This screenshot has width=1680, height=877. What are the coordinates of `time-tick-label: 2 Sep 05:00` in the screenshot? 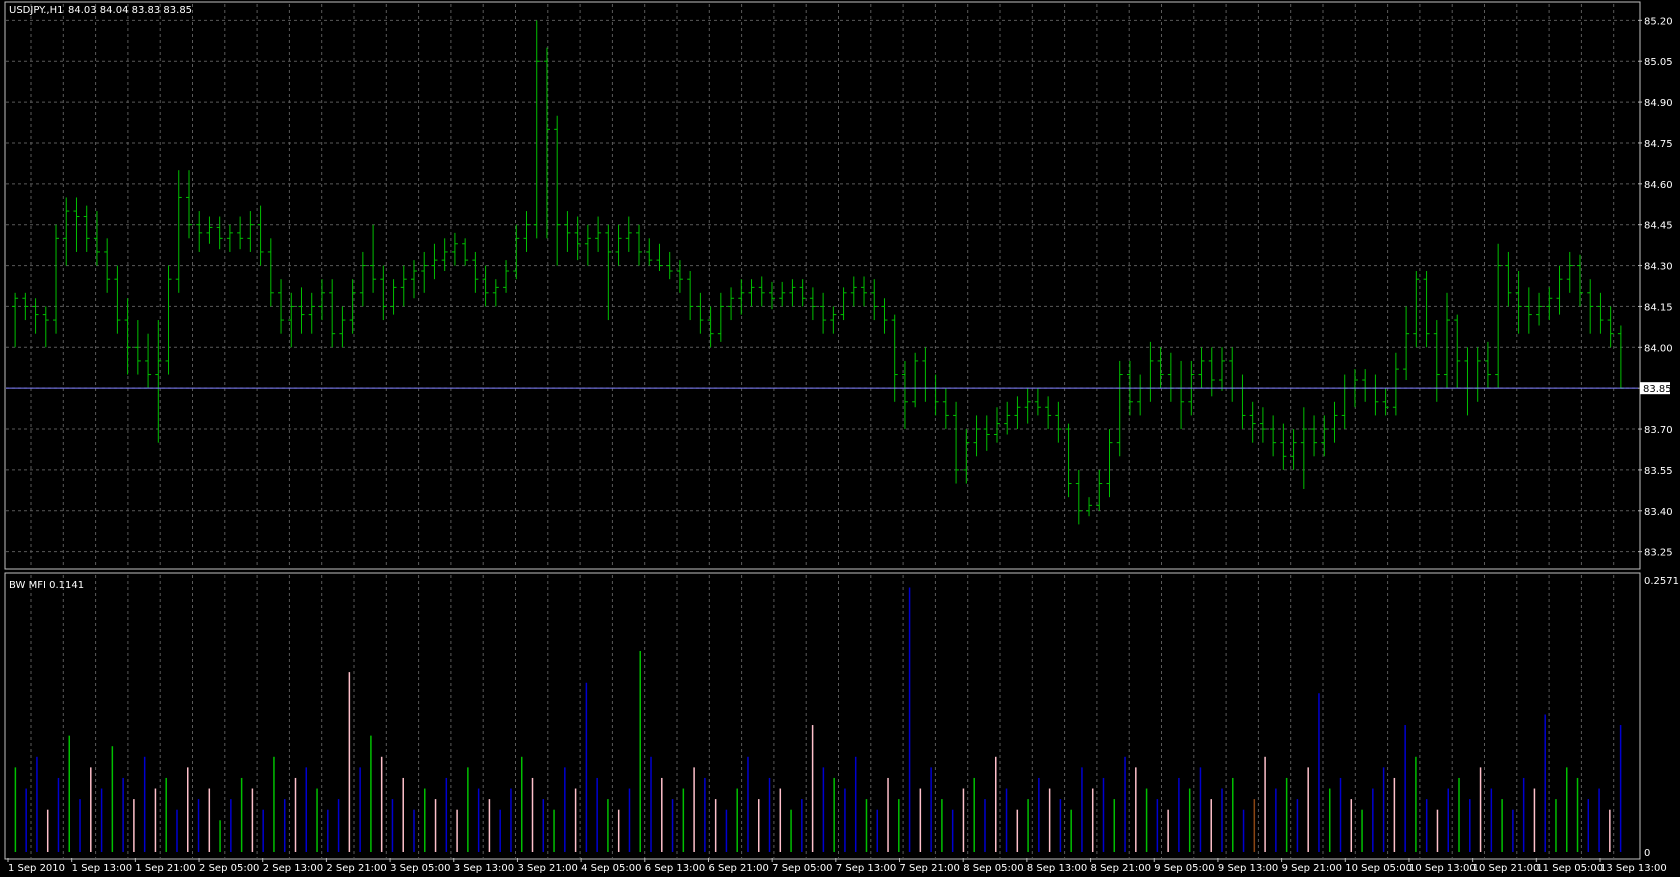 It's located at (229, 868).